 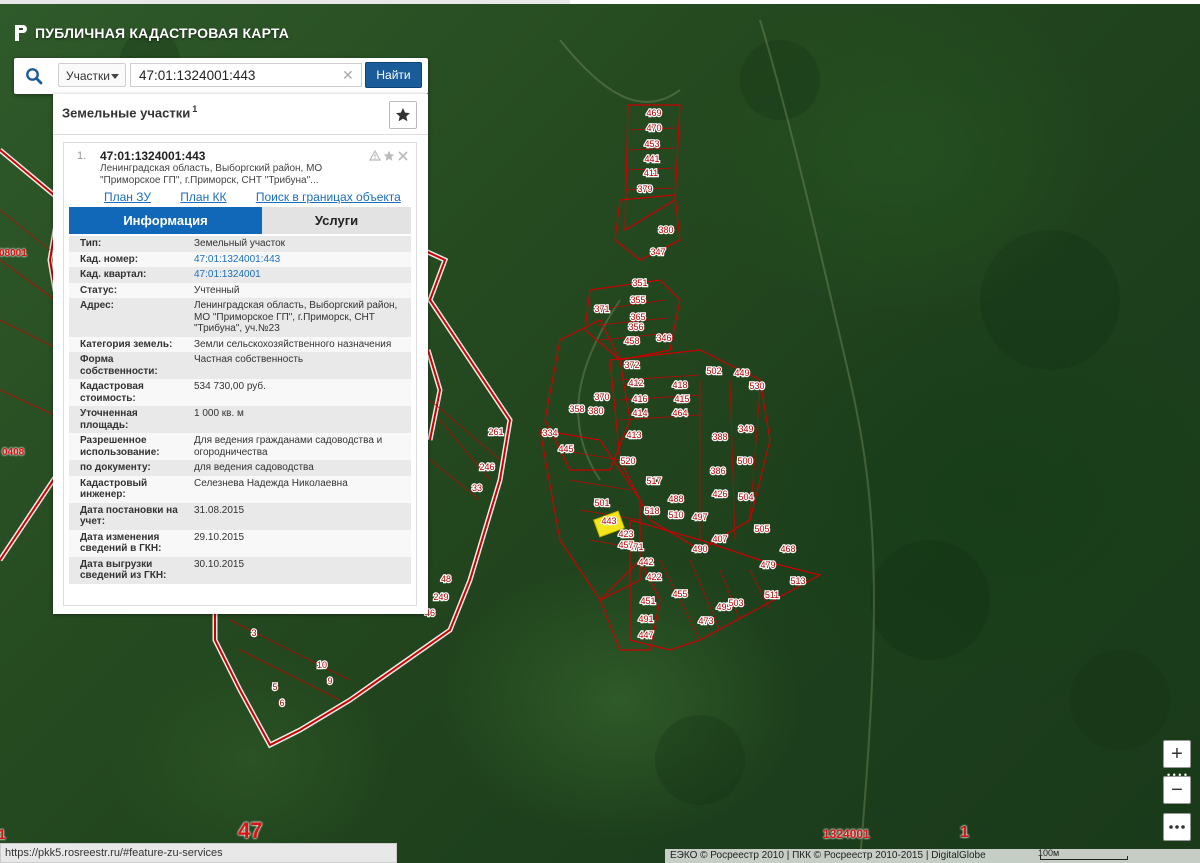 I want to click on favorite-button, so click(x=403, y=115).